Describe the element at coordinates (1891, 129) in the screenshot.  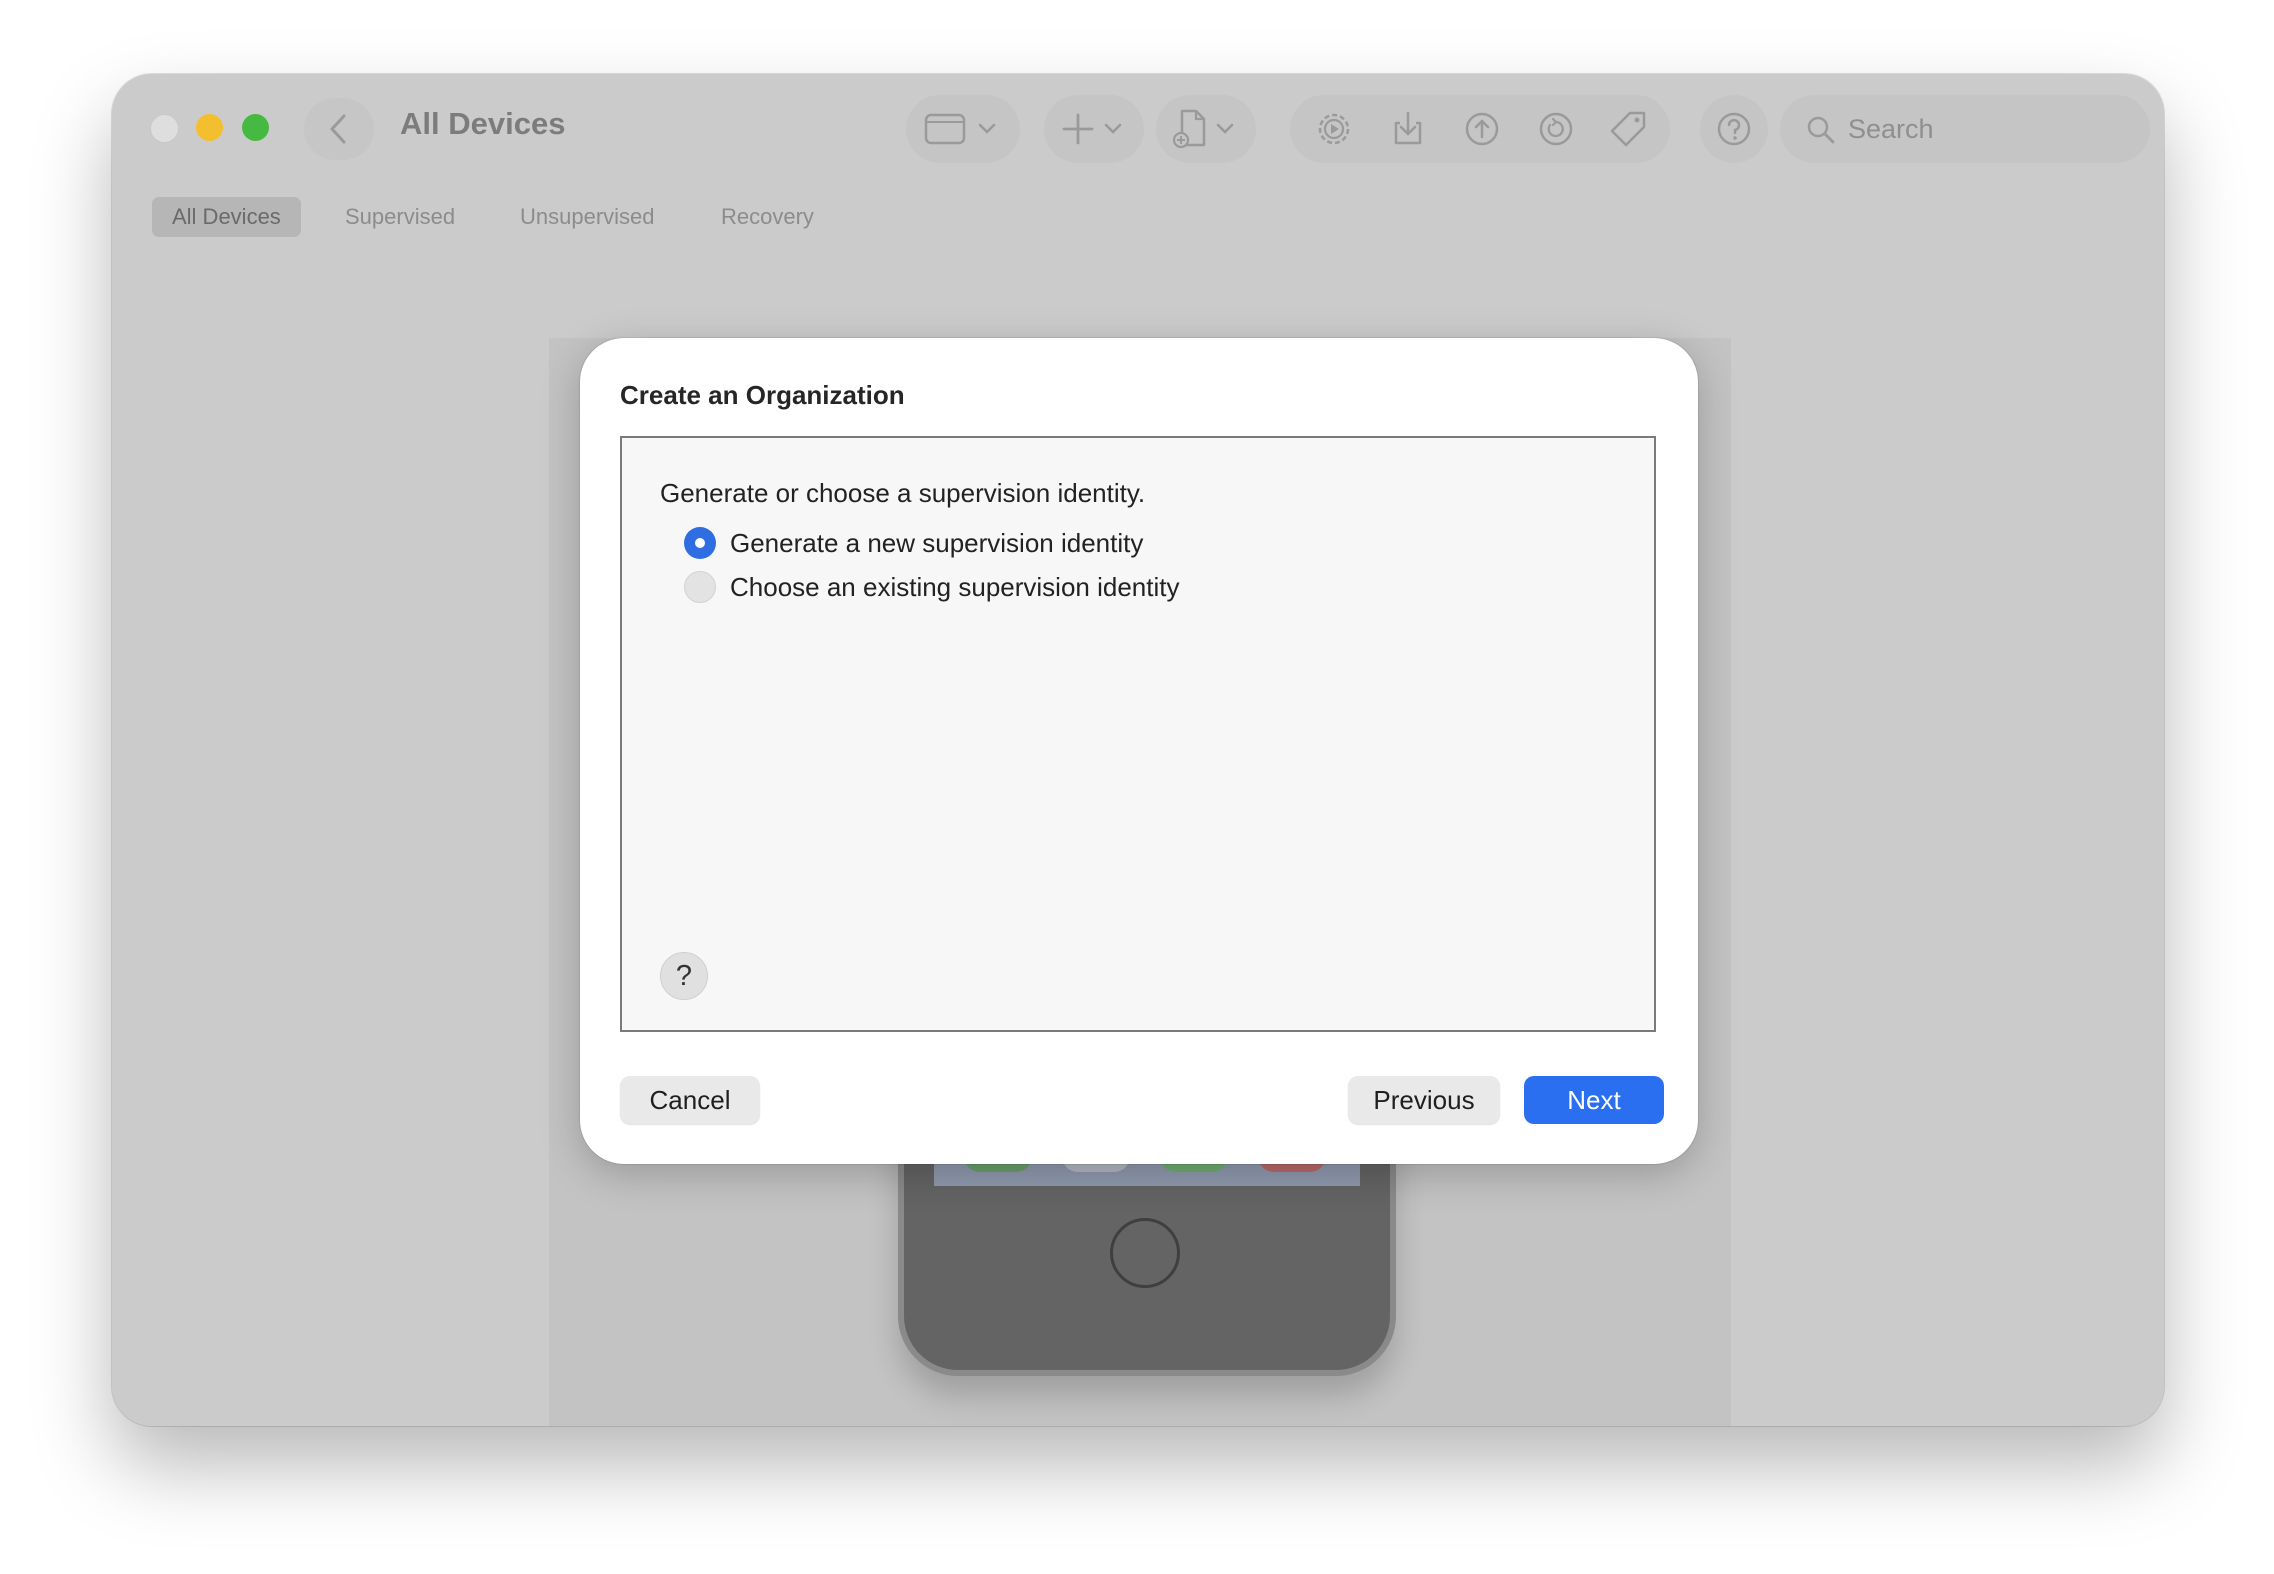
I see `search-placeholder: Search` at that location.